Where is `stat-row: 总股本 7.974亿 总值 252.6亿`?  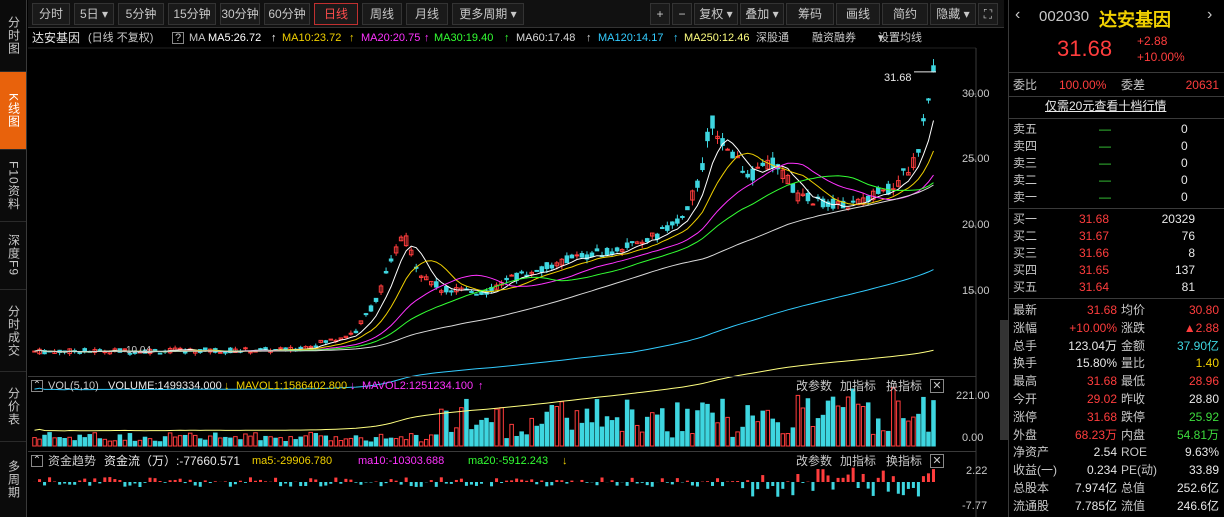
stat-row: 总股本 7.974亿 总值 252.6亿 is located at coordinates (1116, 488).